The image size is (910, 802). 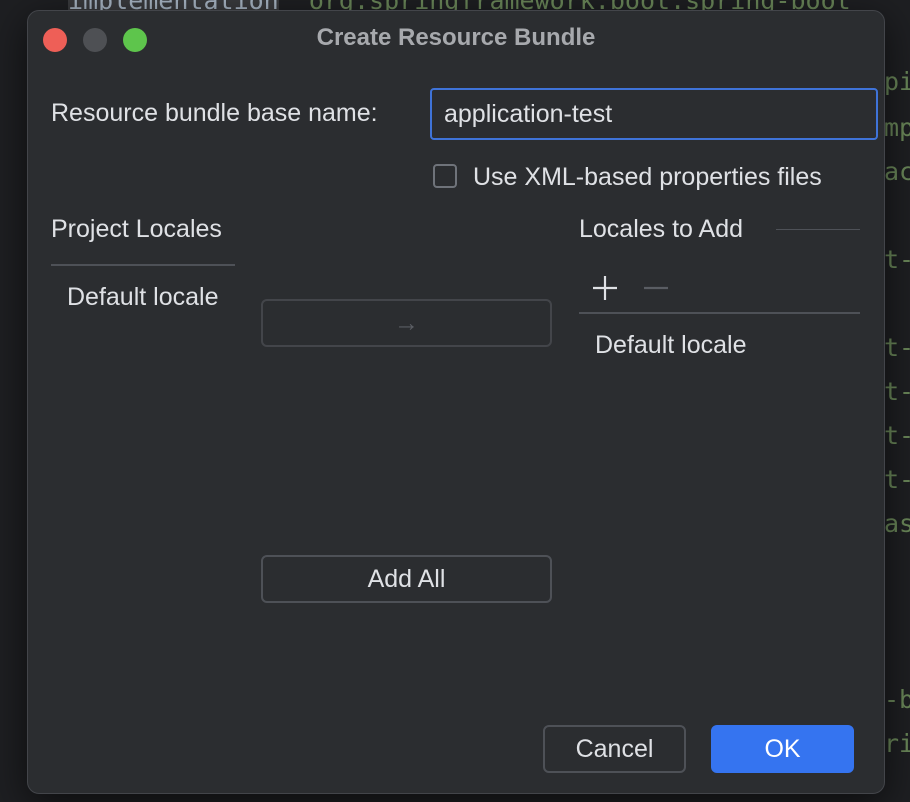 What do you see at coordinates (897, 743) in the screenshot?
I see `code-fragment: ri` at bounding box center [897, 743].